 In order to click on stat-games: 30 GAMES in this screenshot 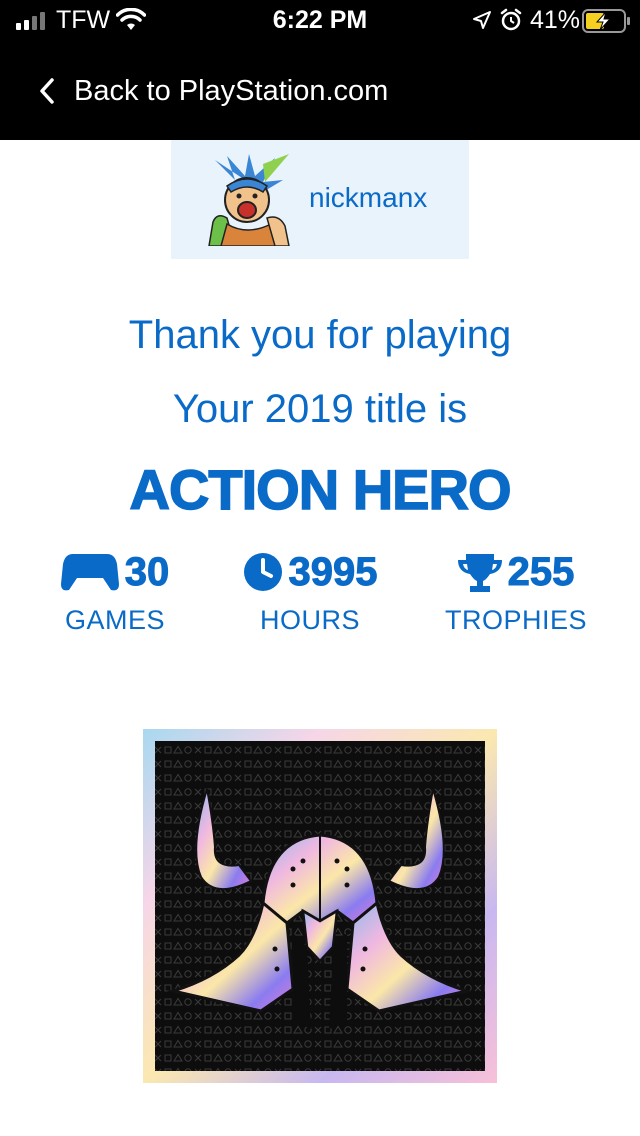, I will do `click(115, 592)`.